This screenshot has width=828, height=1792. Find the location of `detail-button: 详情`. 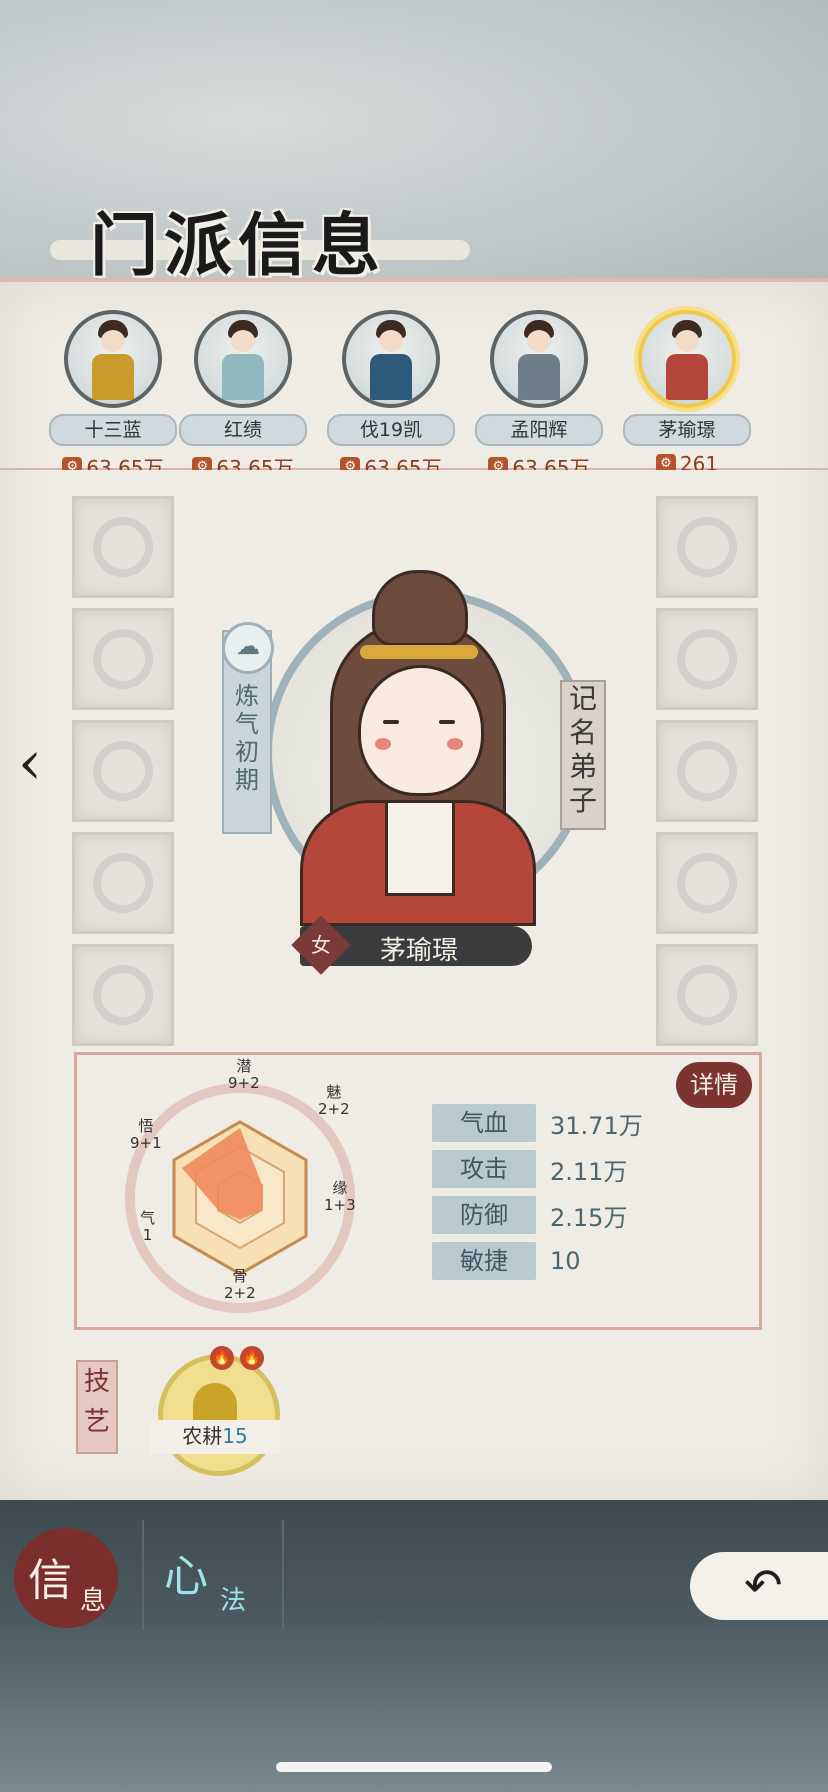

detail-button: 详情 is located at coordinates (714, 1085).